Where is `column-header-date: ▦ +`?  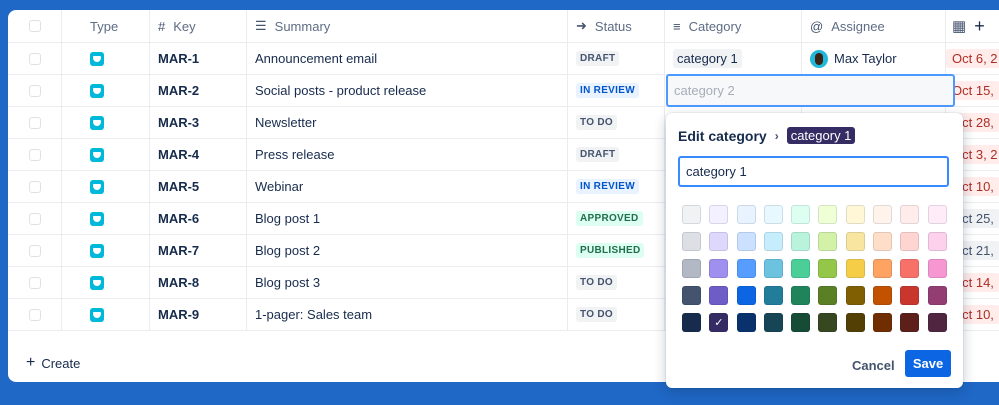 column-header-date: ▦ + is located at coordinates (972, 26).